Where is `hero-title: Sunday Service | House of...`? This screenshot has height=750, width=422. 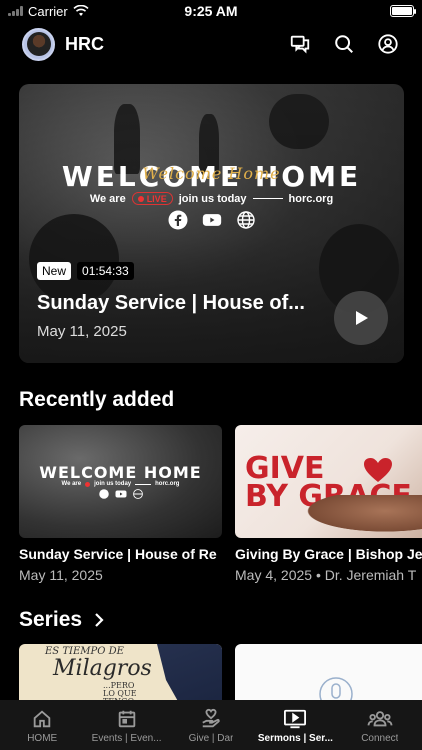 hero-title: Sunday Service | House of... is located at coordinates (182, 303).